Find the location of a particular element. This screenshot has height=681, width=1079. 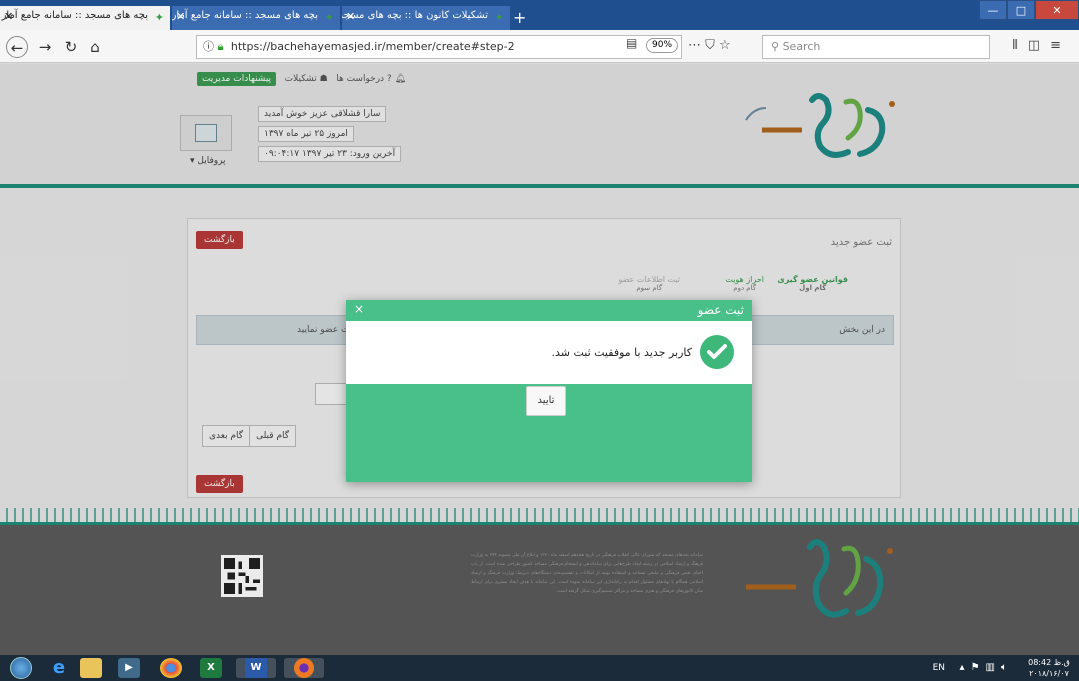

windows-taskbar: e ▶ X W EN ▴⚑▥🔈︎ 08:42 ق.ظ ۲۰۱۸/۱۶/۰۷ is located at coordinates (539, 668).